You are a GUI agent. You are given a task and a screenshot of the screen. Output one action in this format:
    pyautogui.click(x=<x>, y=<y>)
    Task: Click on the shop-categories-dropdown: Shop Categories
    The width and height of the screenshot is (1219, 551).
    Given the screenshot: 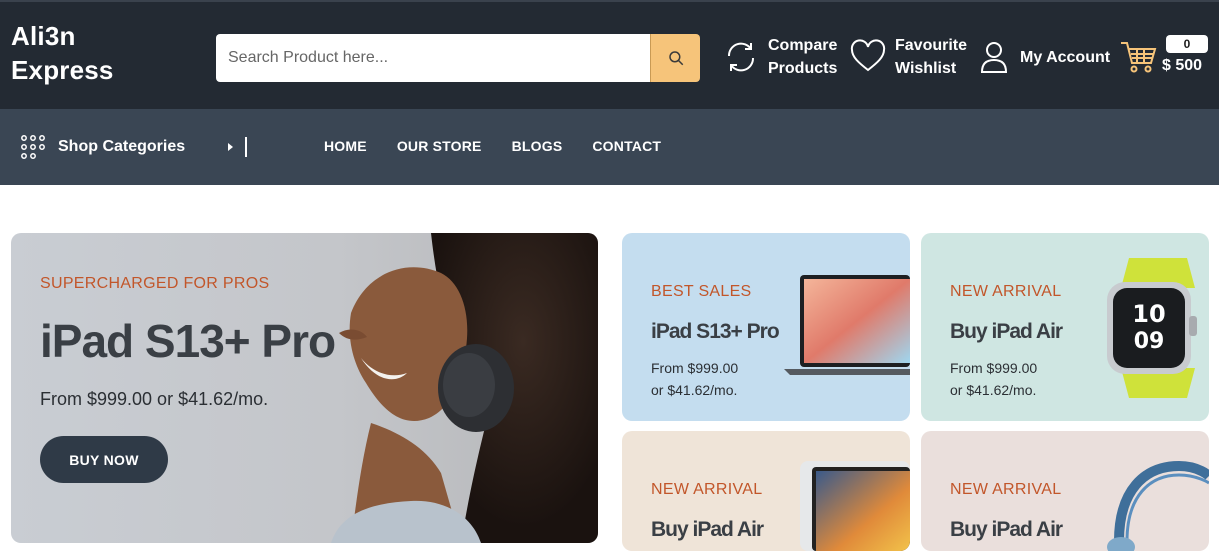 What is the action you would take?
    pyautogui.click(x=102, y=147)
    